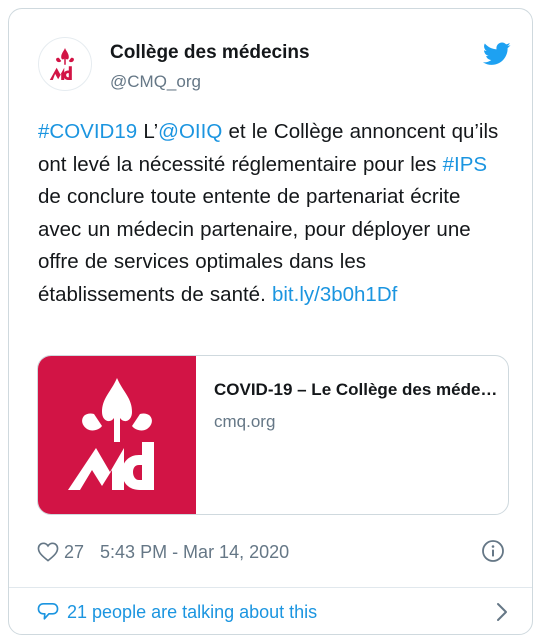 This screenshot has height=643, width=541. Describe the element at coordinates (190, 131) in the screenshot. I see `mention-oiiq: @OIIQ` at that location.